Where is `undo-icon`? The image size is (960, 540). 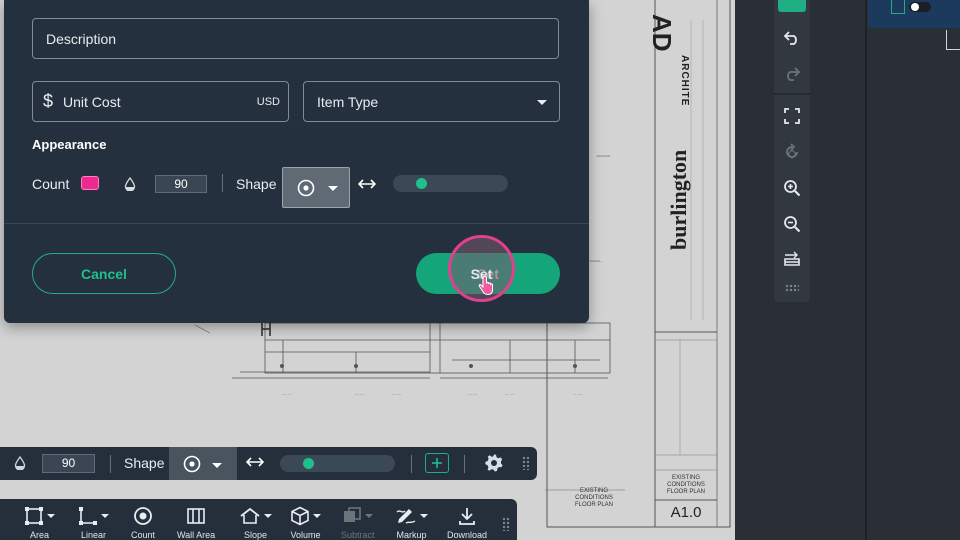 undo-icon is located at coordinates (790, 38).